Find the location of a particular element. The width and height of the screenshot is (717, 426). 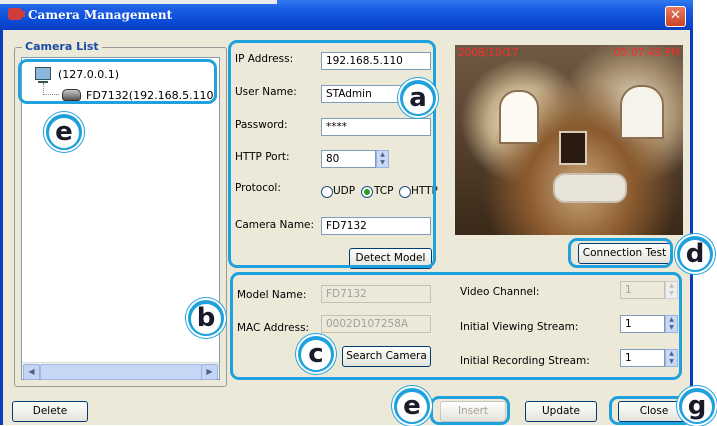

title-stripe is located at coordinates (138, 2).